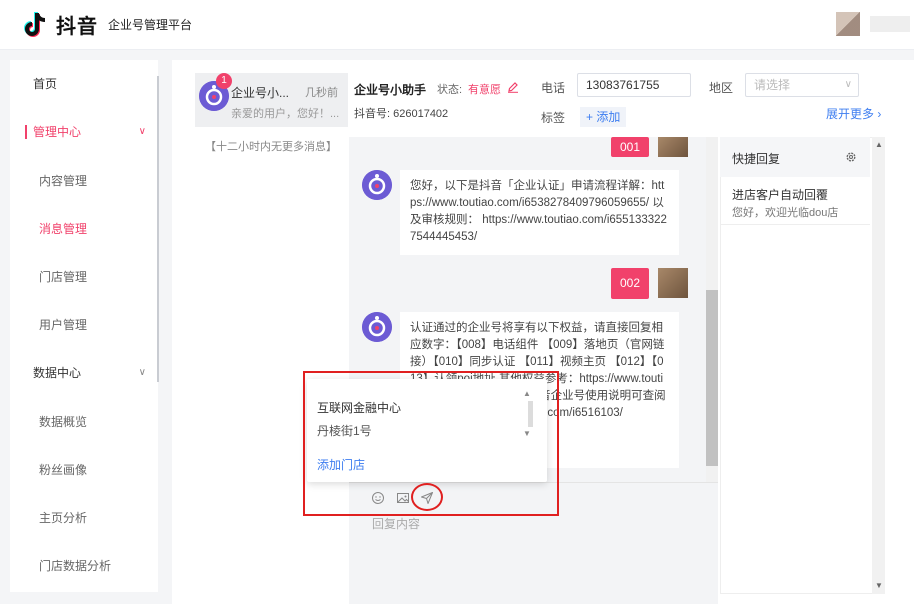 The width and height of the screenshot is (914, 604). I want to click on chevron-right-icon: ›, so click(878, 114).